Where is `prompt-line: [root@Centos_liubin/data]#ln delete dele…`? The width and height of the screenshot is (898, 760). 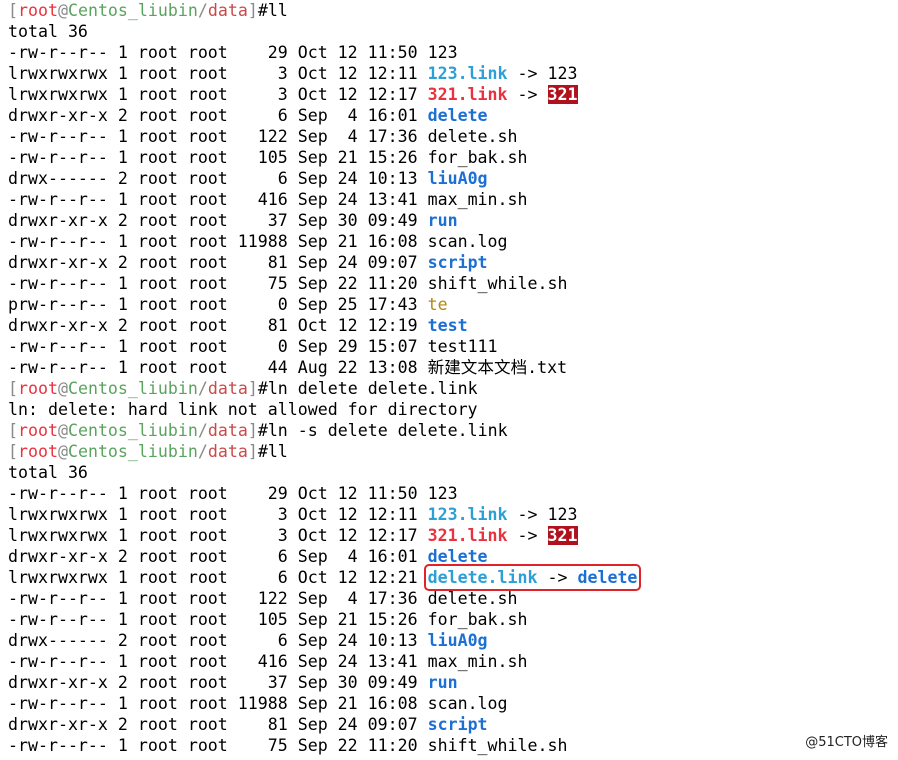 prompt-line: [root@Centos_liubin/data]#ln delete dele… is located at coordinates (243, 388).